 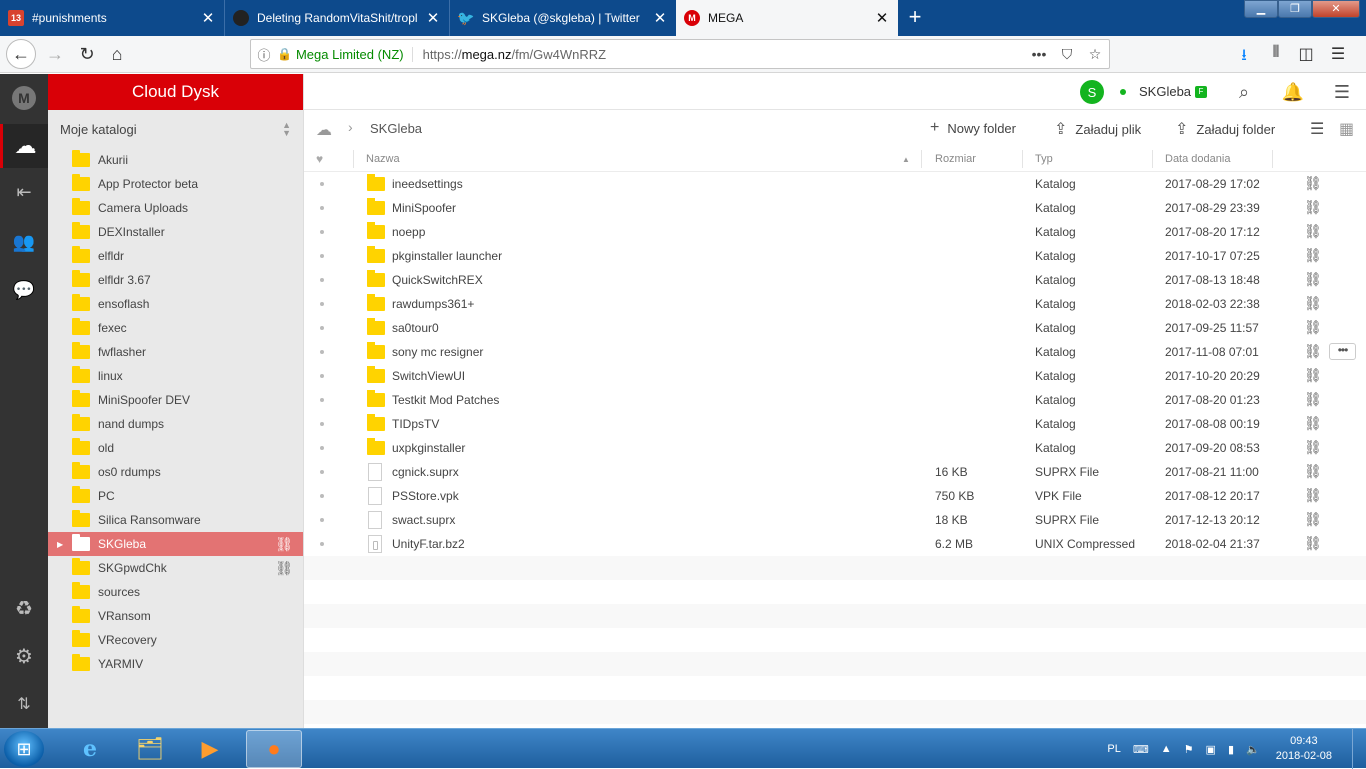 I want to click on expand-arrow-icon: ▶, so click(x=60, y=544).